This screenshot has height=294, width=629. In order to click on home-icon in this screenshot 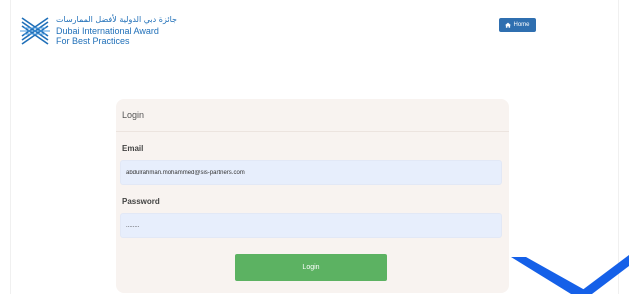, I will do `click(508, 25)`.